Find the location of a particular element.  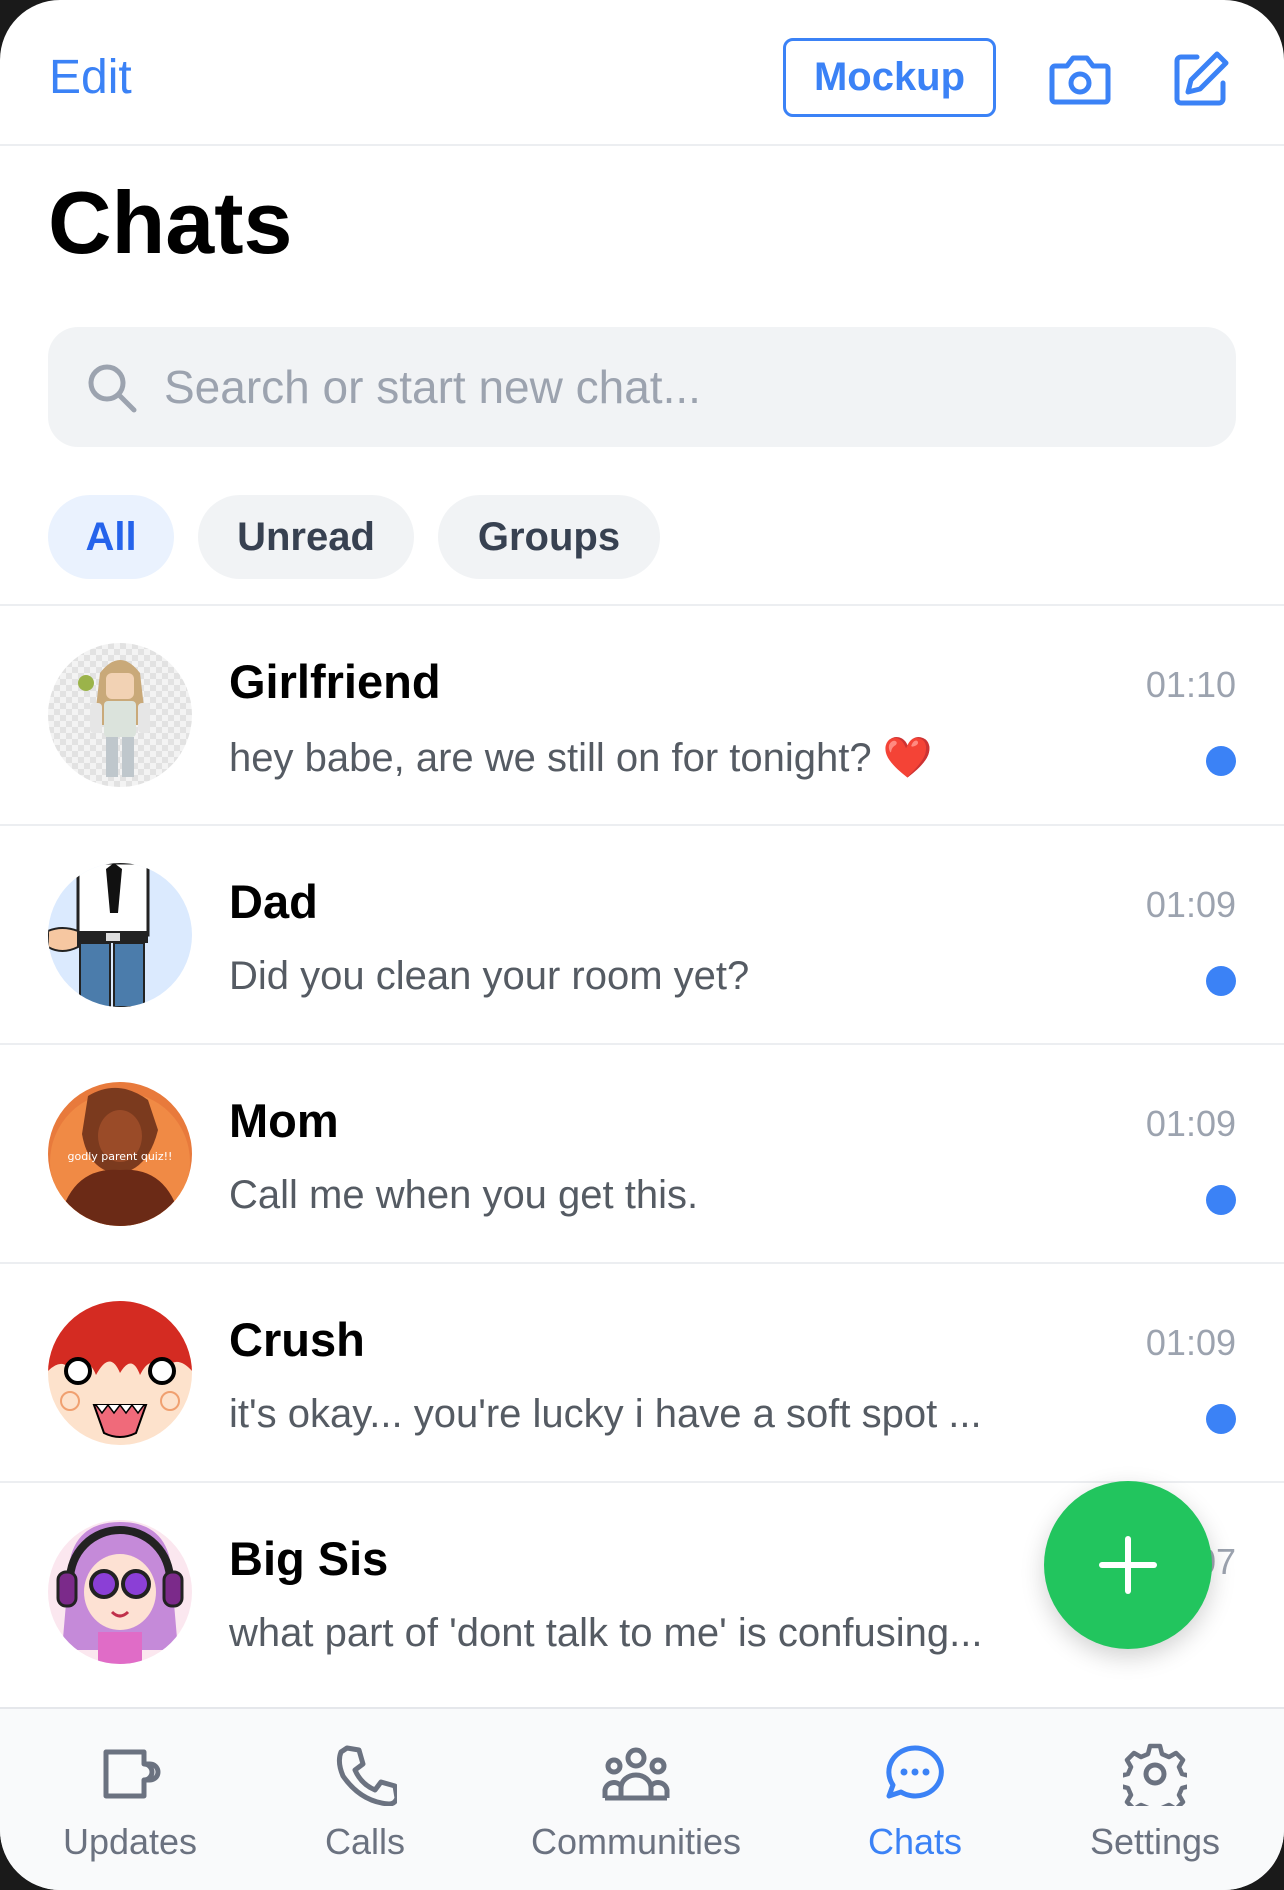

tab-calls: Calls is located at coordinates (365, 1799).